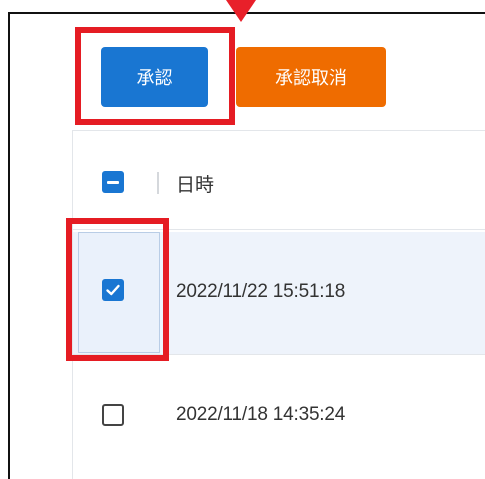 The image size is (485, 479). I want to click on cancel-approval-button: 承認取消, so click(311, 77).